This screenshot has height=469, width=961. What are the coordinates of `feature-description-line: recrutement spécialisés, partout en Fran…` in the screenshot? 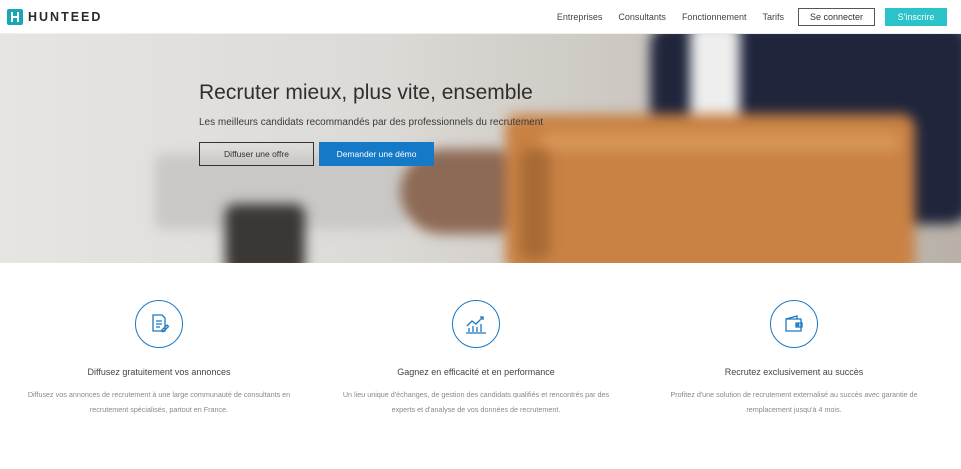 It's located at (159, 409).